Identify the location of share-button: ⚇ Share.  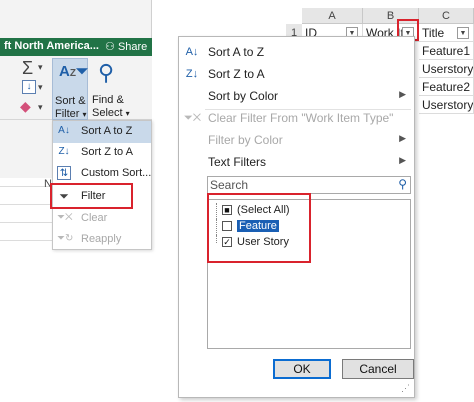
(126, 46).